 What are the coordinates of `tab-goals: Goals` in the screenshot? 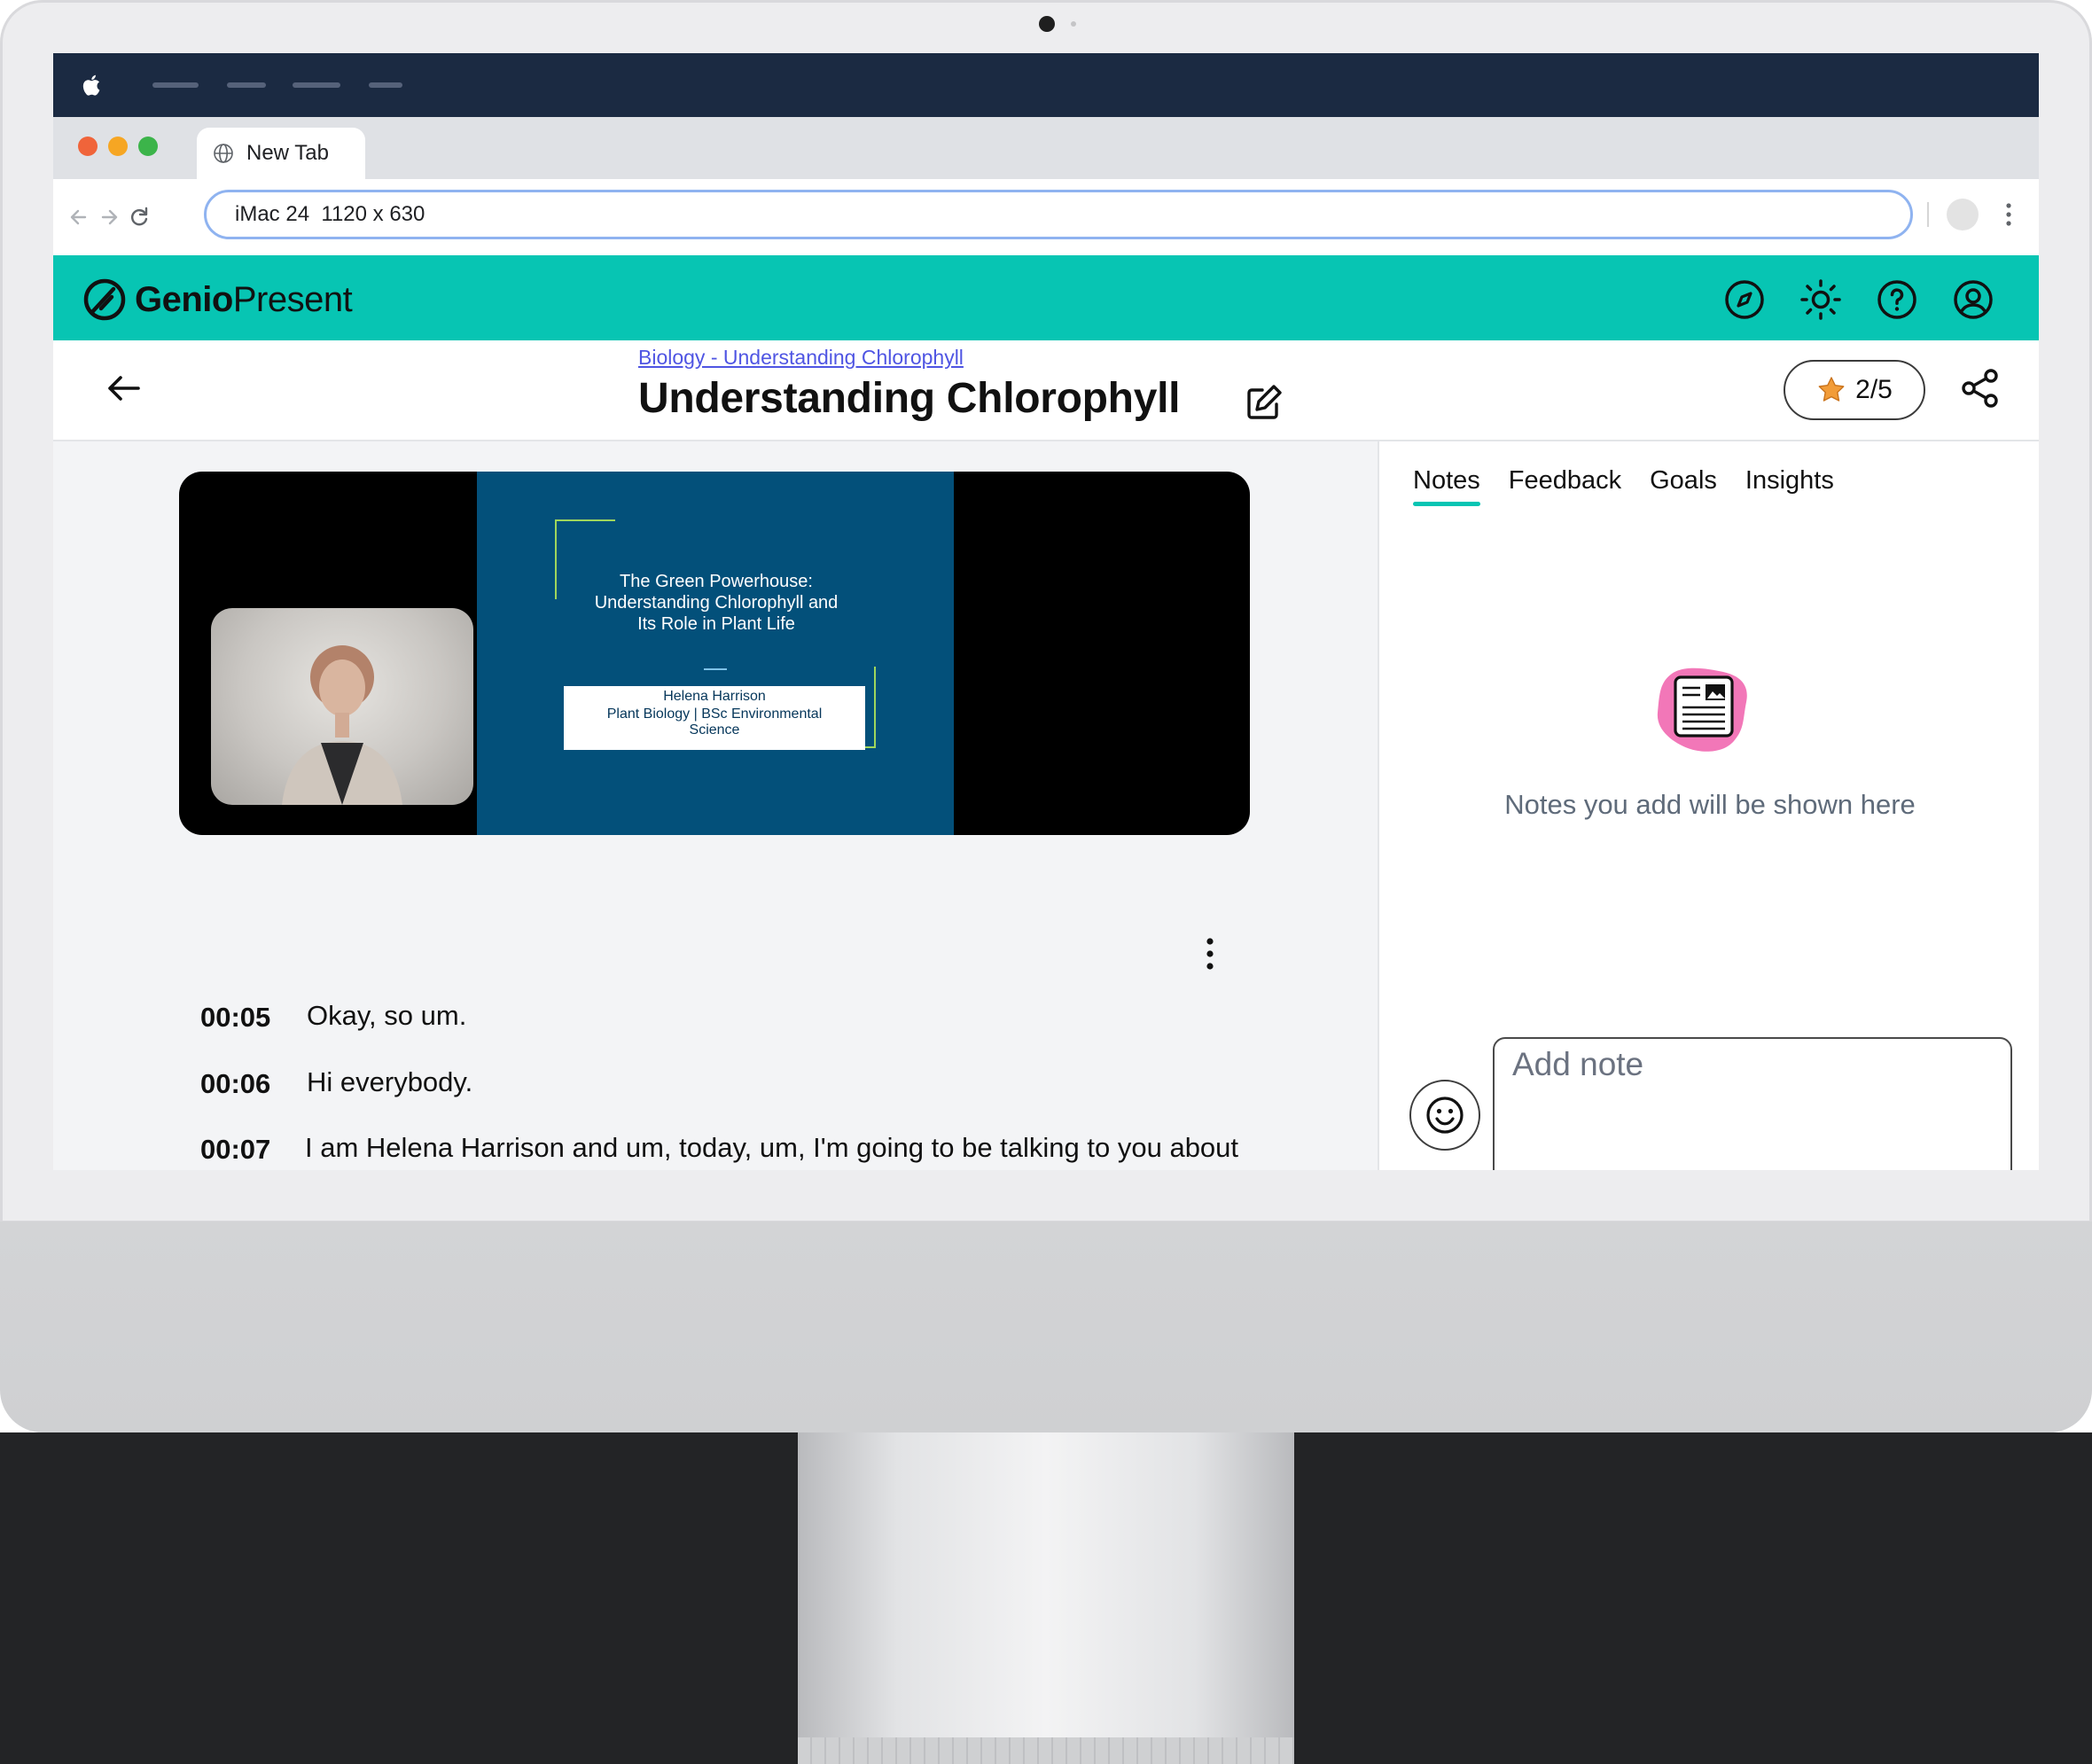 It's located at (1683, 486).